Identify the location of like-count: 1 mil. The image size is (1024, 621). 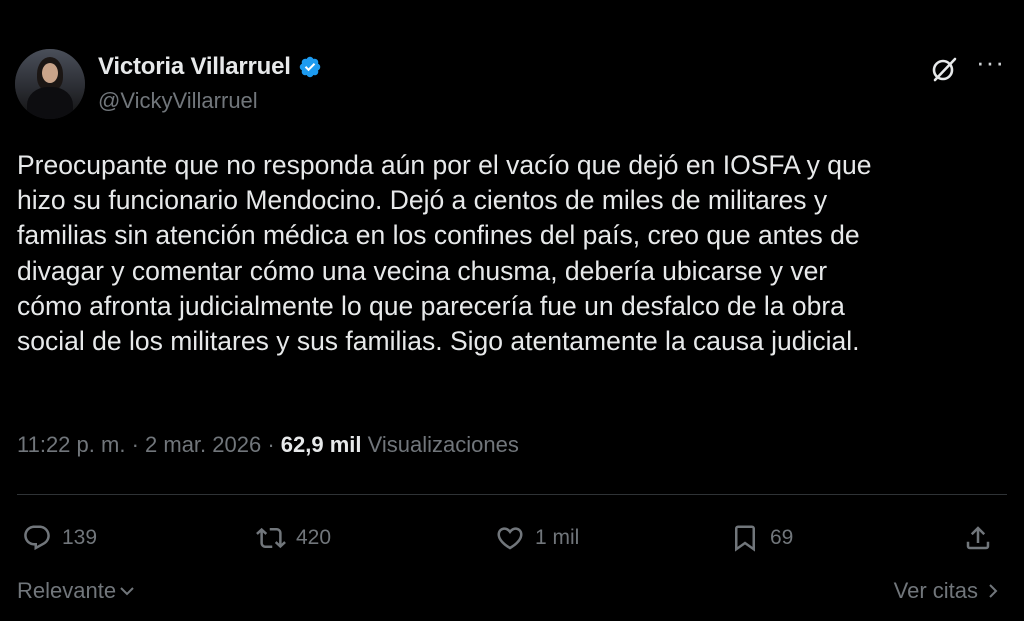
(557, 537).